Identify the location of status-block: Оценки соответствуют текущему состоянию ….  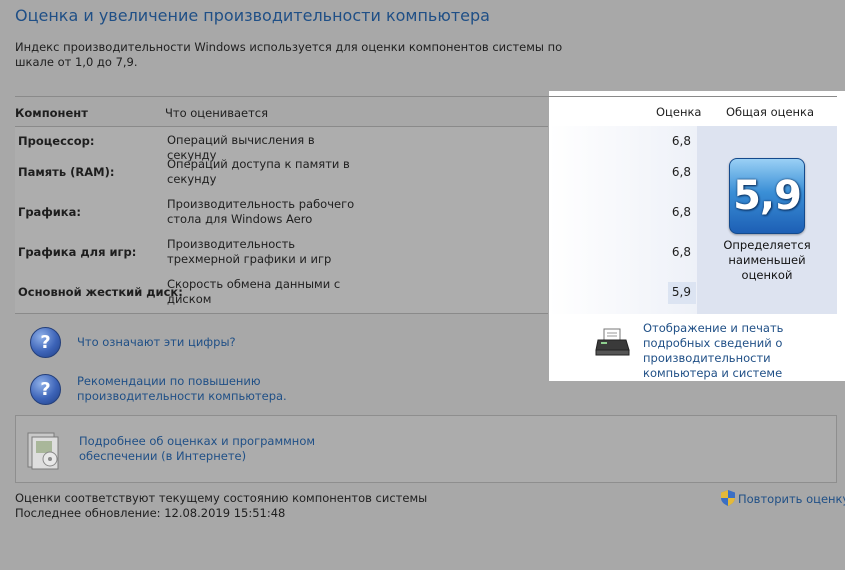
(221, 506).